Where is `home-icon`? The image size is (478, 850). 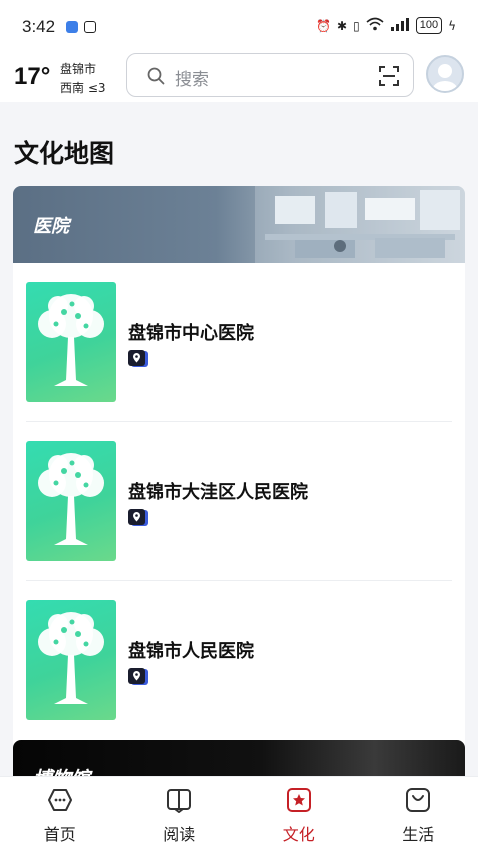 home-icon is located at coordinates (59, 800).